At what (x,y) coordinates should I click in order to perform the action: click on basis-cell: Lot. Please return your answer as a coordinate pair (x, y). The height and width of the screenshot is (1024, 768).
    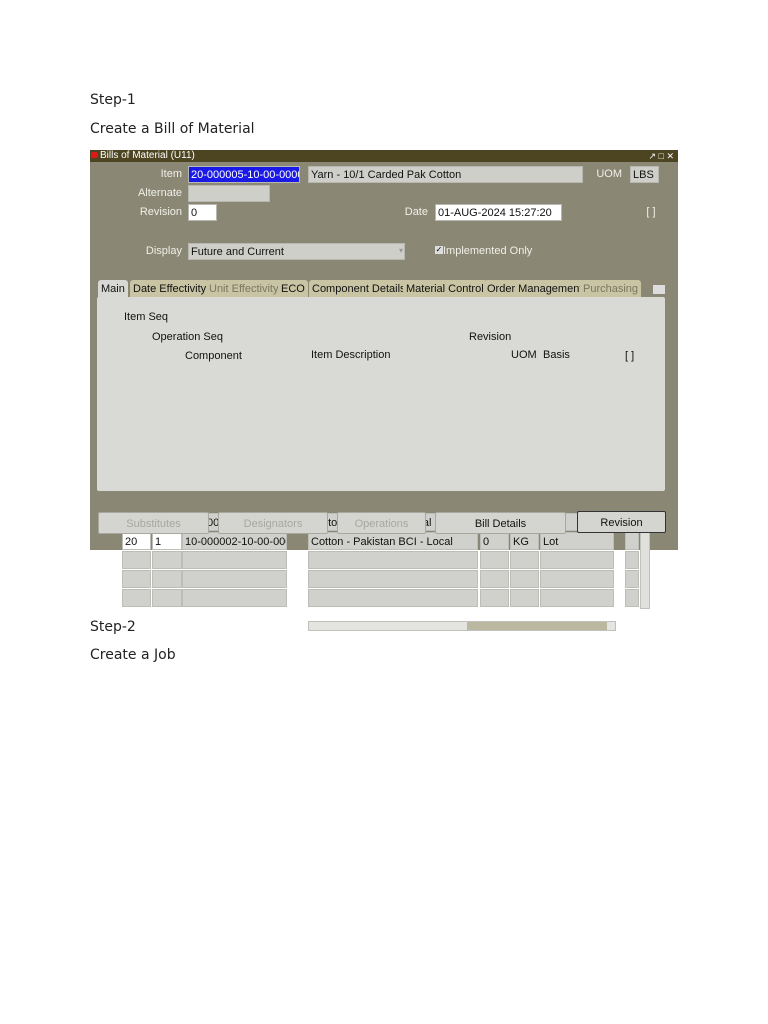
    Looking at the image, I should click on (577, 541).